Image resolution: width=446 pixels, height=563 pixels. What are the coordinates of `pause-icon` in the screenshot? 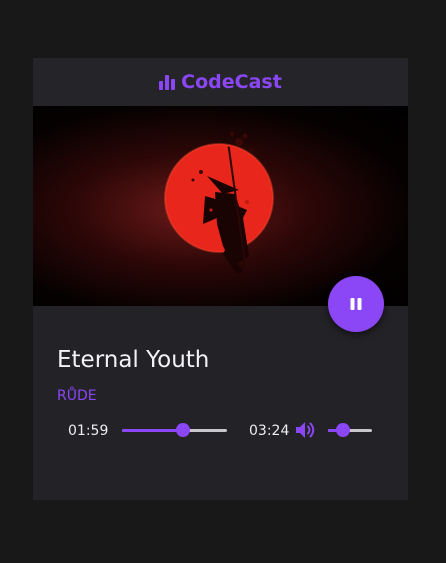 It's located at (356, 304).